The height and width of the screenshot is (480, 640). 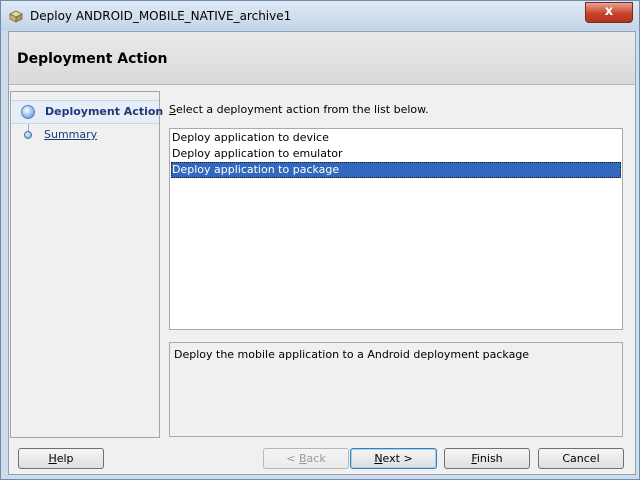 What do you see at coordinates (396, 170) in the screenshot?
I see `list-item-selected: Deploy application to package` at bounding box center [396, 170].